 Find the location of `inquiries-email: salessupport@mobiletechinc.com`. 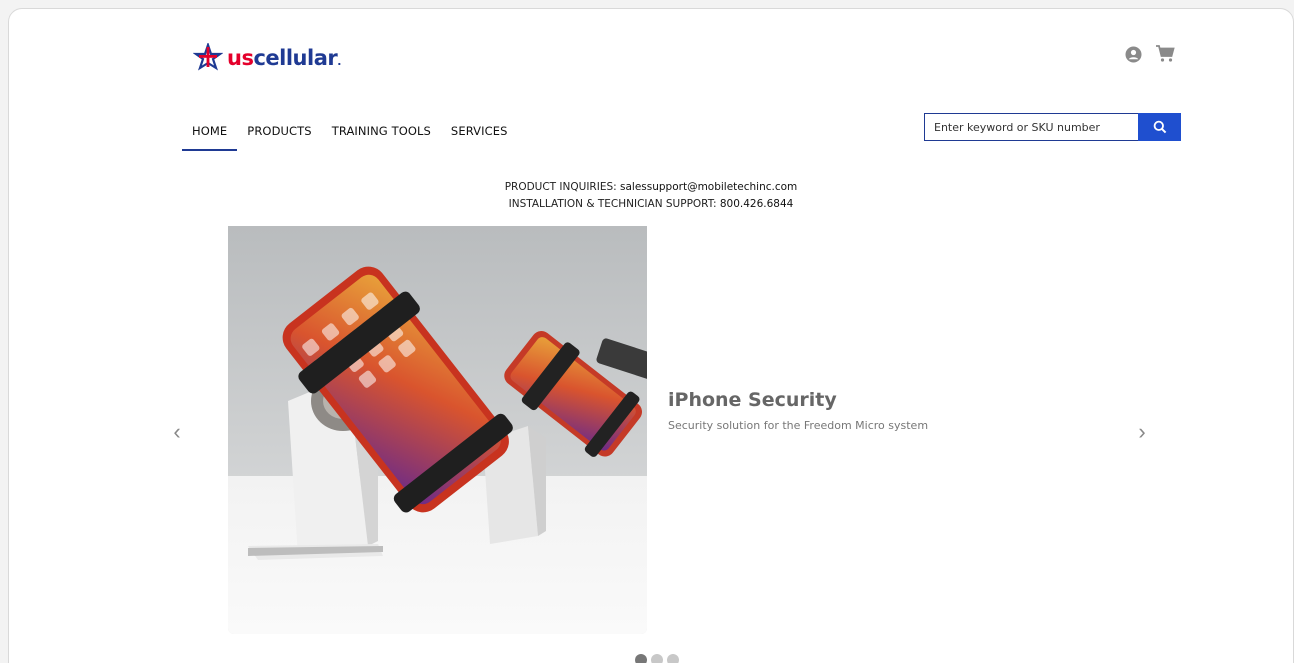

inquiries-email: salessupport@mobiletechinc.com is located at coordinates (708, 187).